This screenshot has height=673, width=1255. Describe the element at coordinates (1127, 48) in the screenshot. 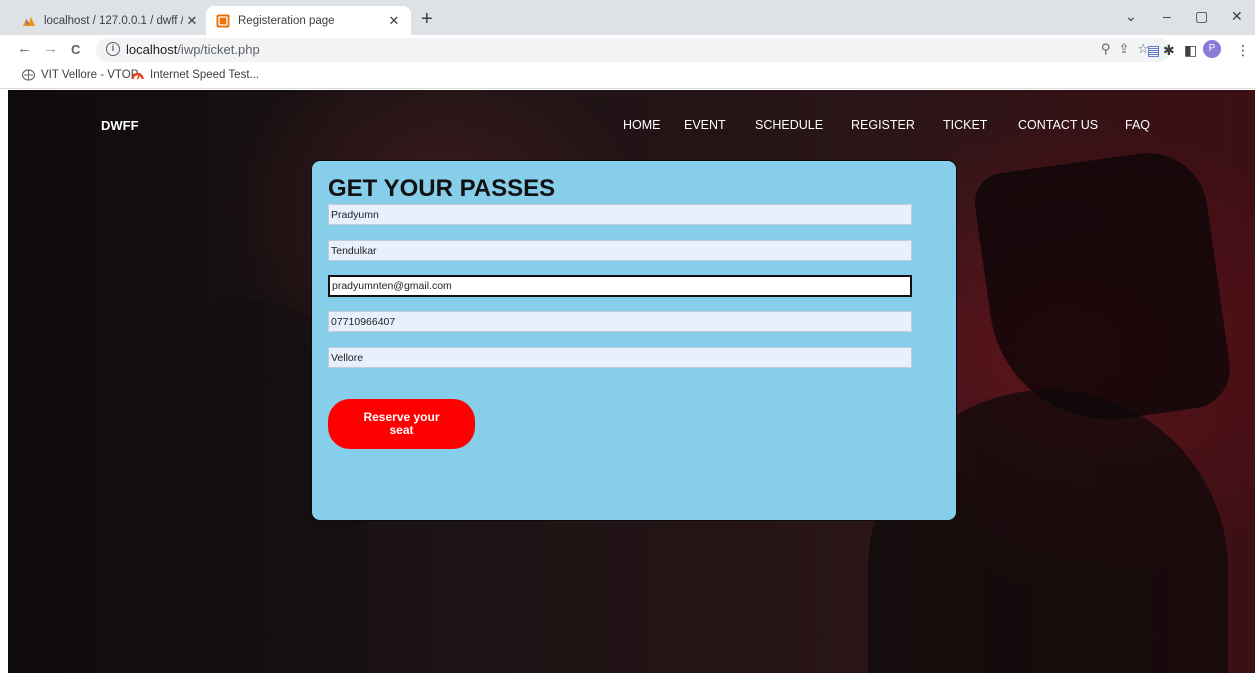

I see `share-icon: ⇪` at that location.